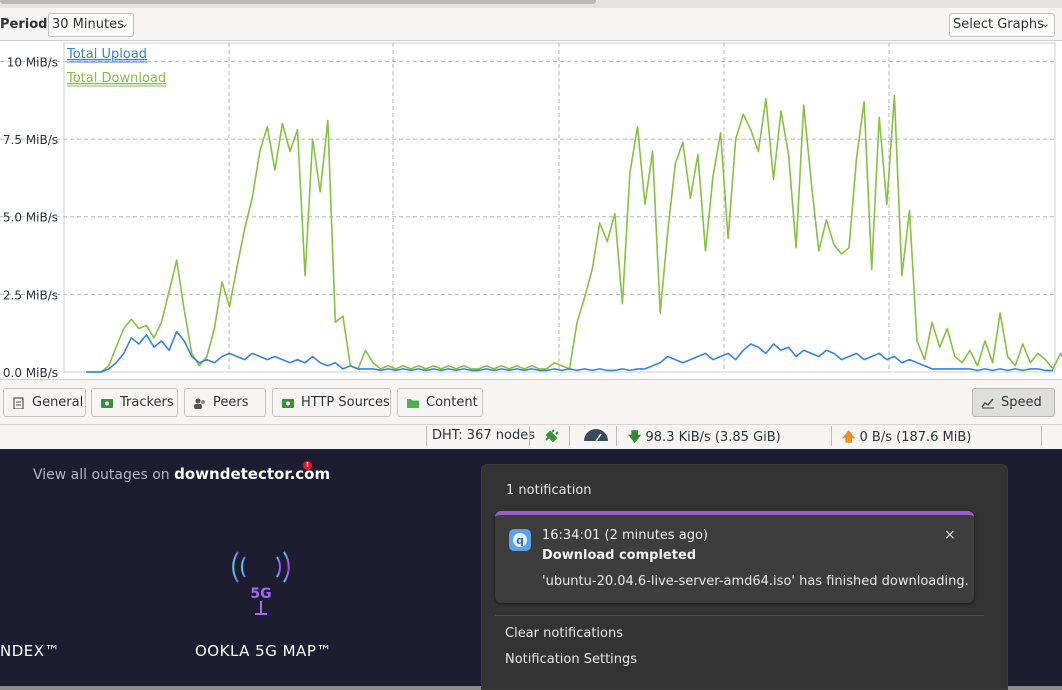  What do you see at coordinates (483, 435) in the screenshot?
I see `dht-status: DHT: 367 nodes` at bounding box center [483, 435].